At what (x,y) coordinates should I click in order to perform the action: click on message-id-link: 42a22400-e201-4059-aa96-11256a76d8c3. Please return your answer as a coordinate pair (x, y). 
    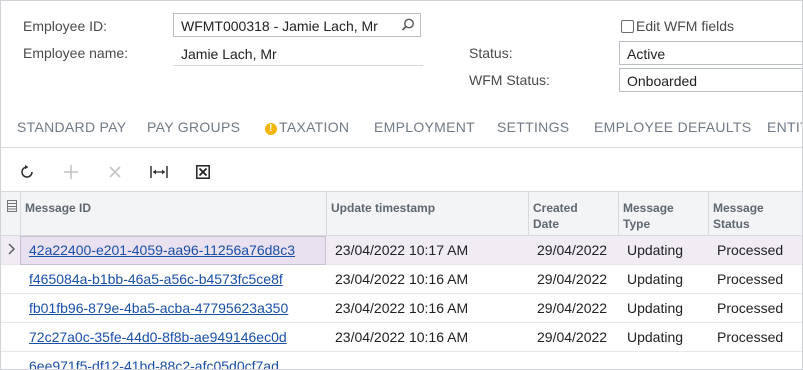
    Looking at the image, I should click on (162, 250).